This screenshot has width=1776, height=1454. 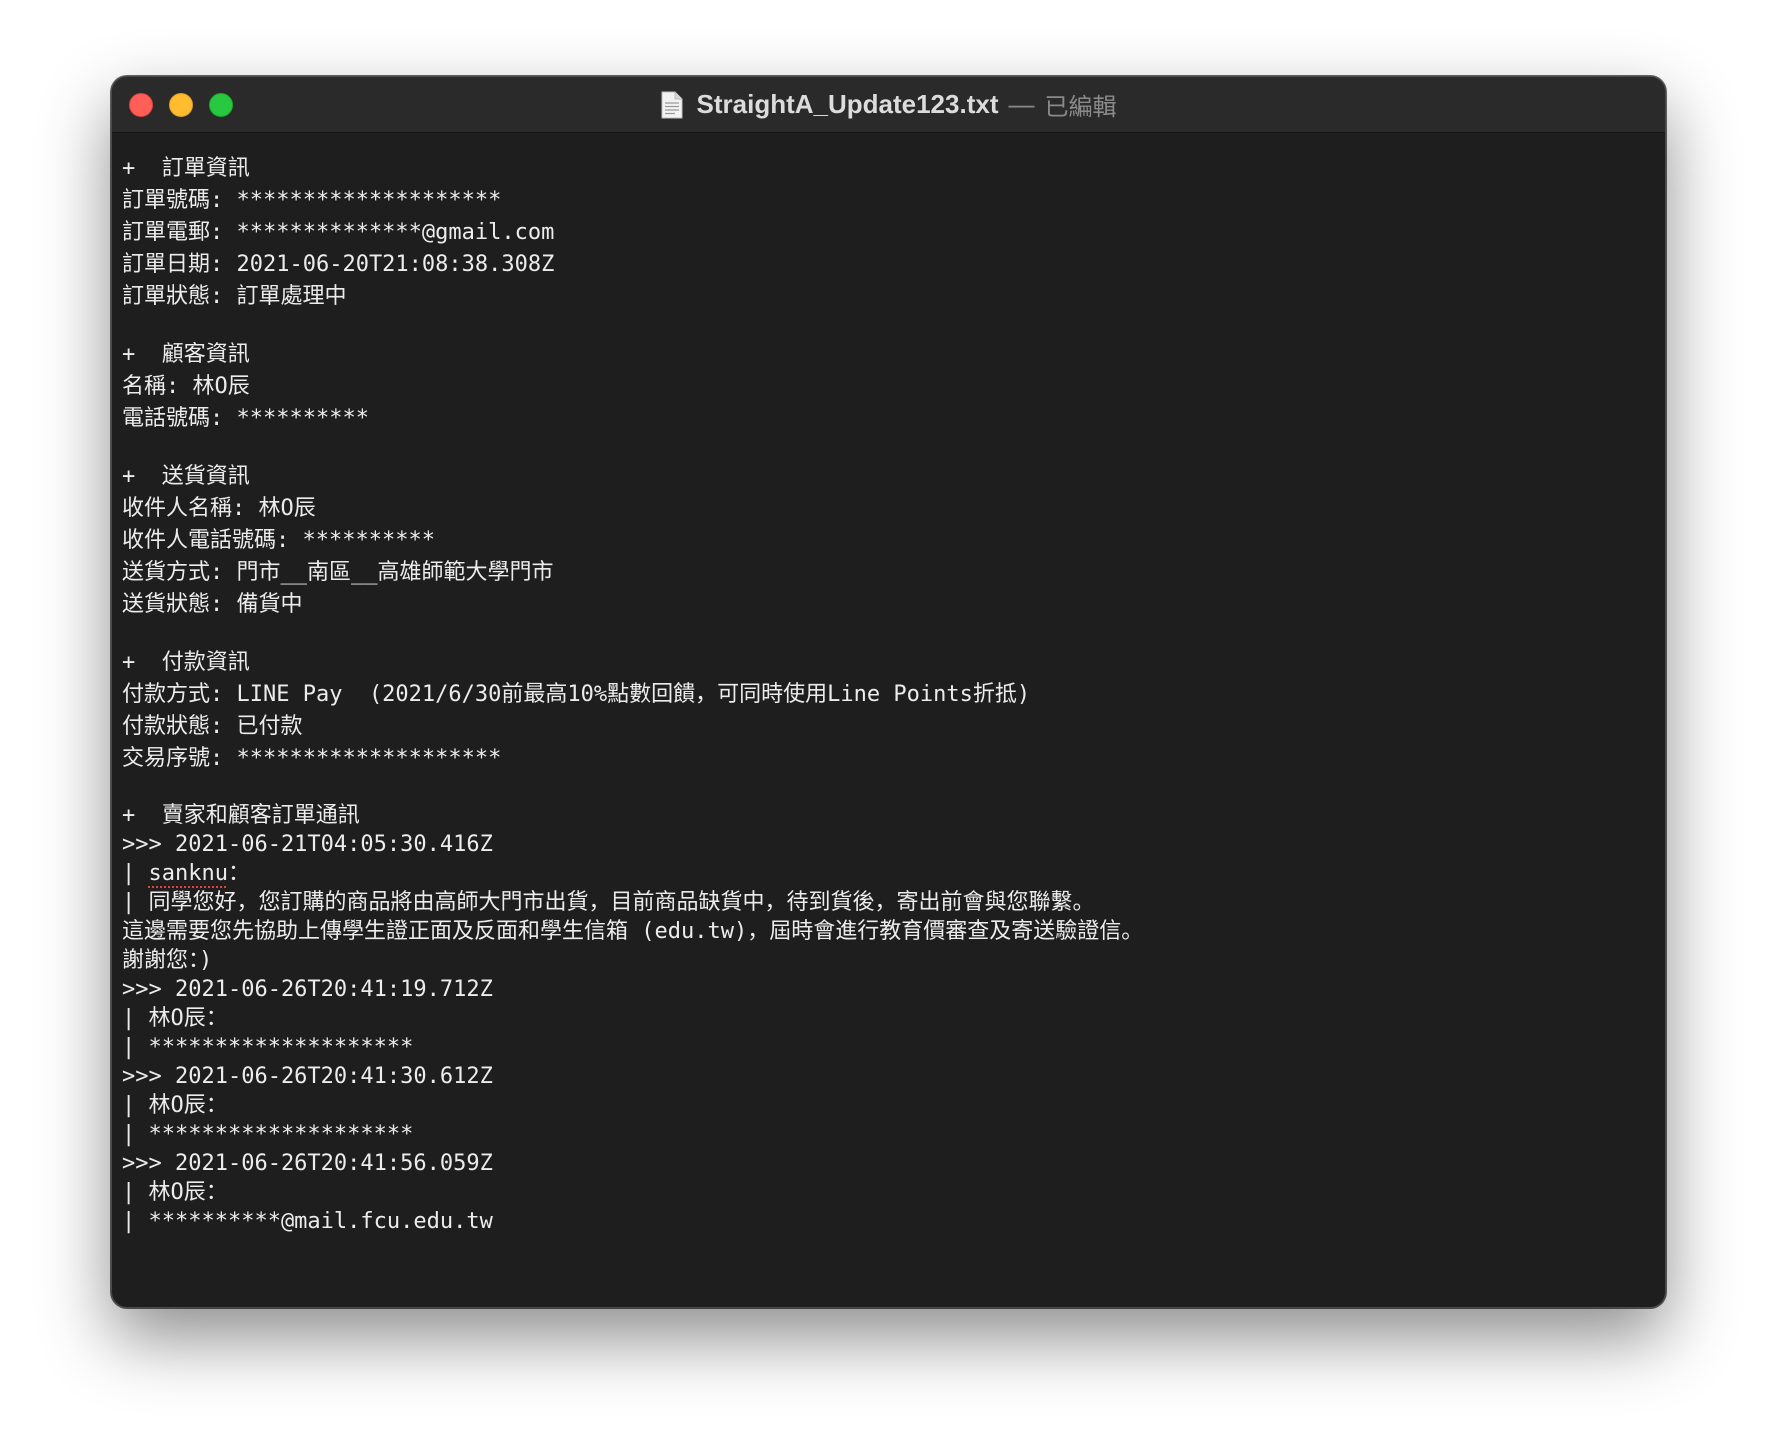 I want to click on text-line: 付款狀態: 已付款, so click(x=212, y=726).